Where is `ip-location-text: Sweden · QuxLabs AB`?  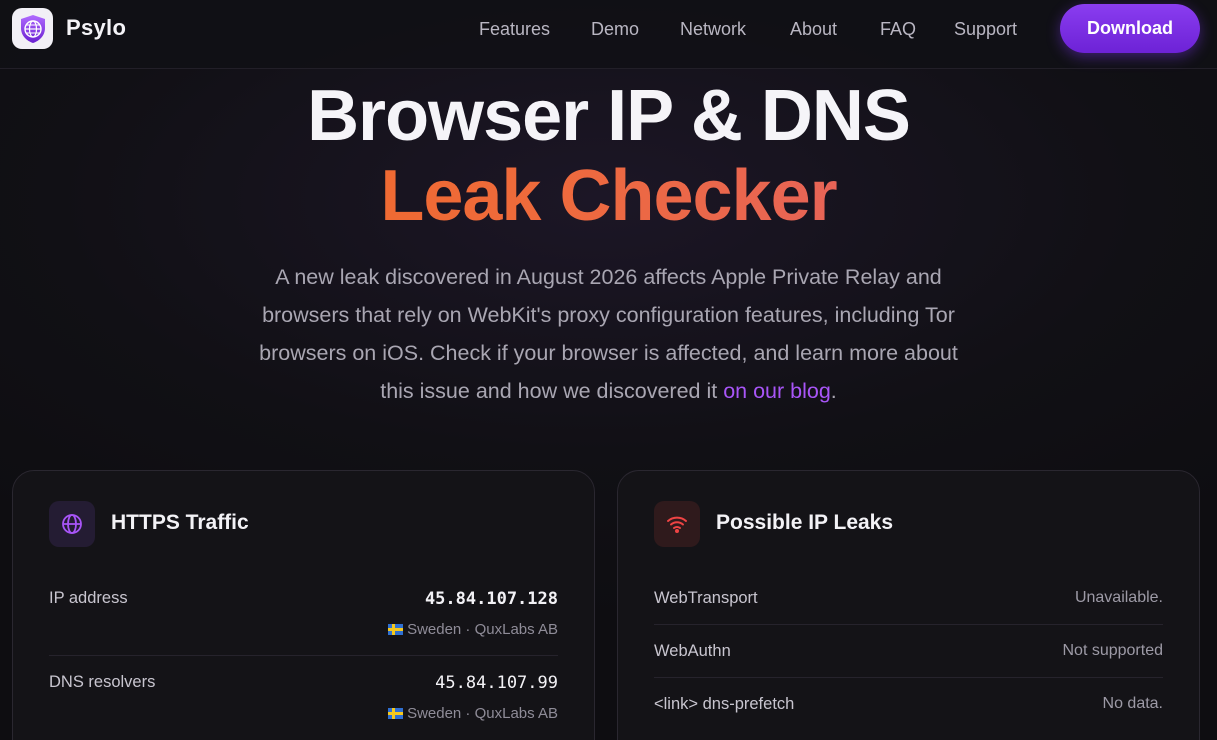 ip-location-text: Sweden · QuxLabs AB is located at coordinates (482, 629).